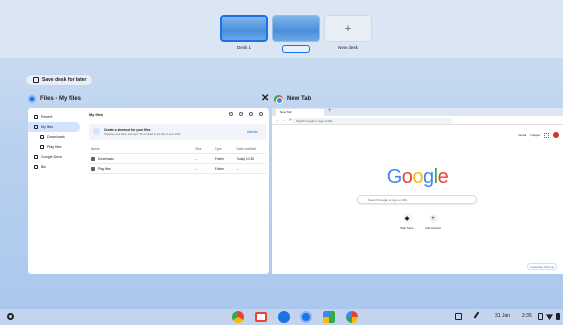 The width and height of the screenshot is (563, 325). Describe the element at coordinates (177, 169) in the screenshot. I see `table-row: Play files -- Folder --` at that location.